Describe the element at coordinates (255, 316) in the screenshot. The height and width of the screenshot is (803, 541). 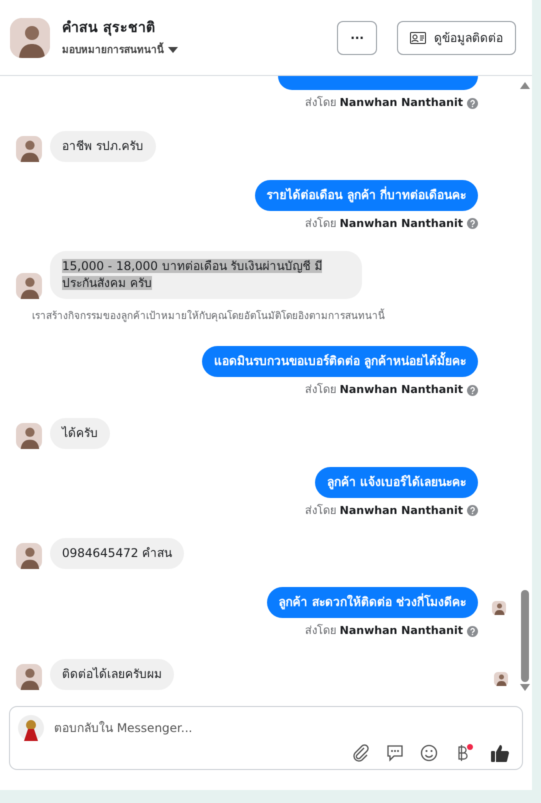
I see `notice-text: เราสร้างกิจกรรมของลูกค้าเป้าหมายให้กับคุณโดยอัตโนมัติโดยอิงตามการสนทนานี้` at that location.